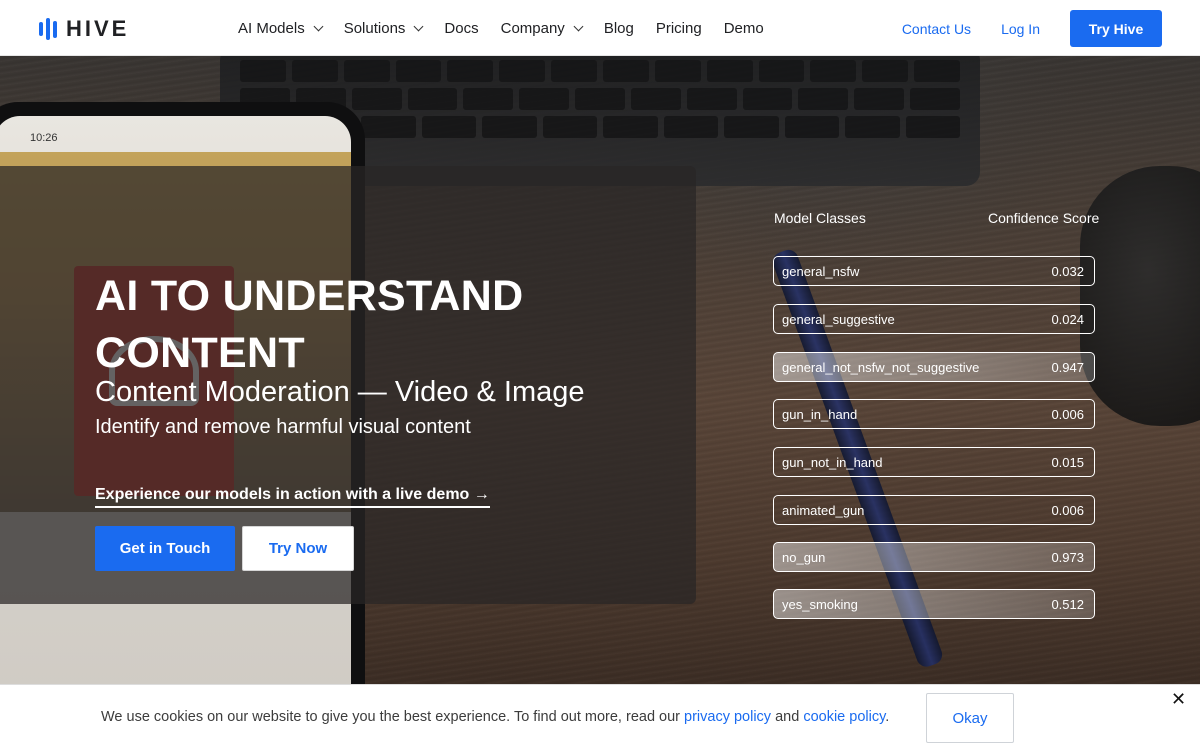 Image resolution: width=1200 pixels, height=750 pixels. What do you see at coordinates (309, 324) in the screenshot?
I see `hero-title: AI TO UNDERSTAND CONTENT` at bounding box center [309, 324].